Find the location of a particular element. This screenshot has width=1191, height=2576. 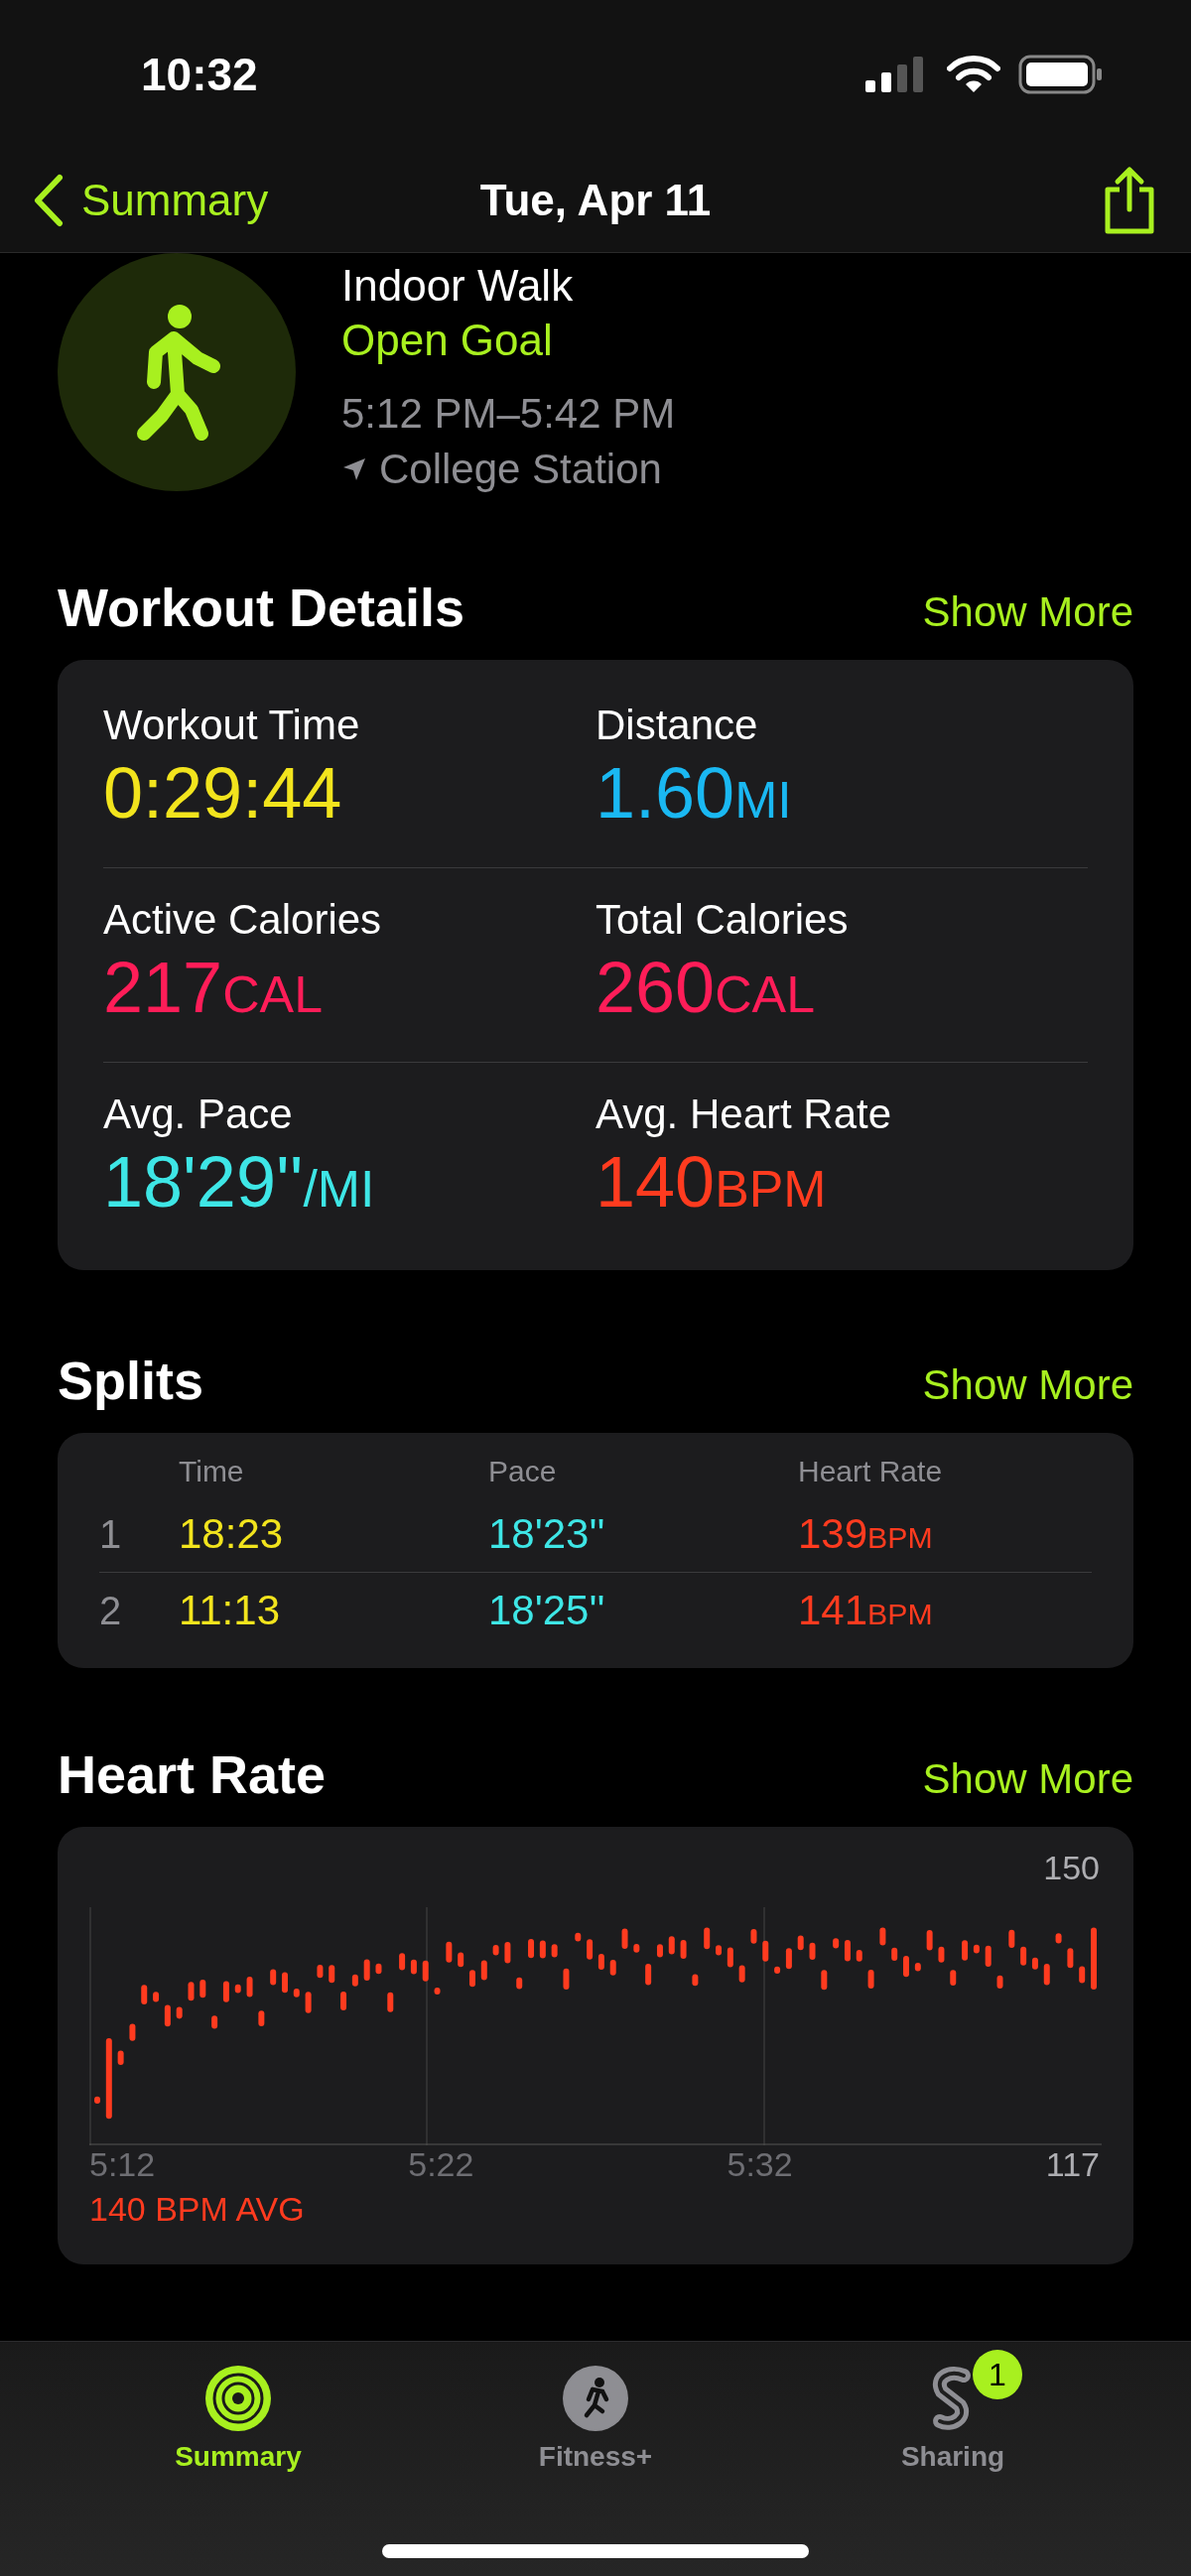

split-number: 2 is located at coordinates (111, 1611).